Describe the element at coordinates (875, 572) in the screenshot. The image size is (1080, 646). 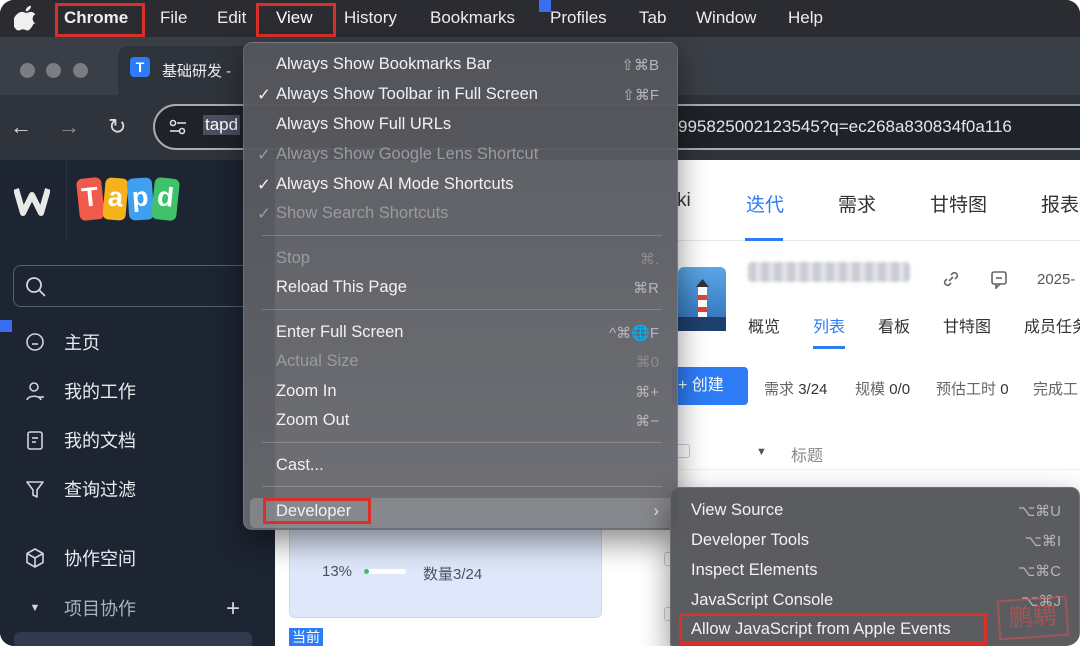
I see `developer-menu-item: Inspect Elements ⌥⌘C` at that location.